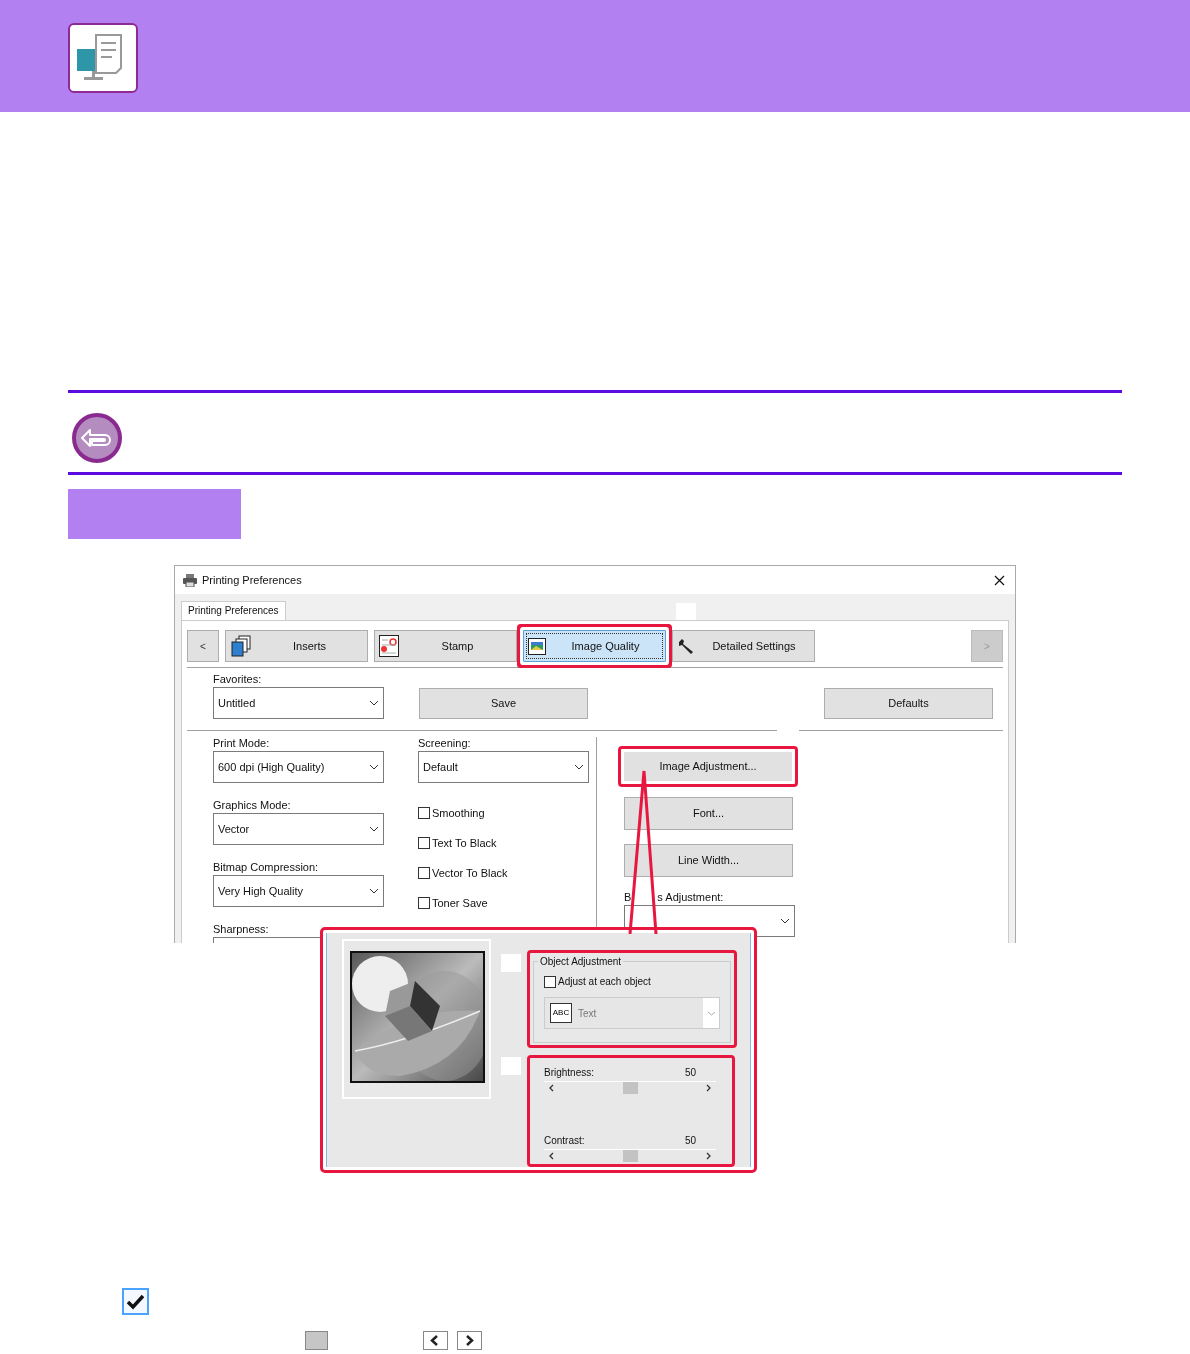 The image size is (1190, 1354). Describe the element at coordinates (690, 897) in the screenshot. I see `field-label: s Adjustment:` at that location.